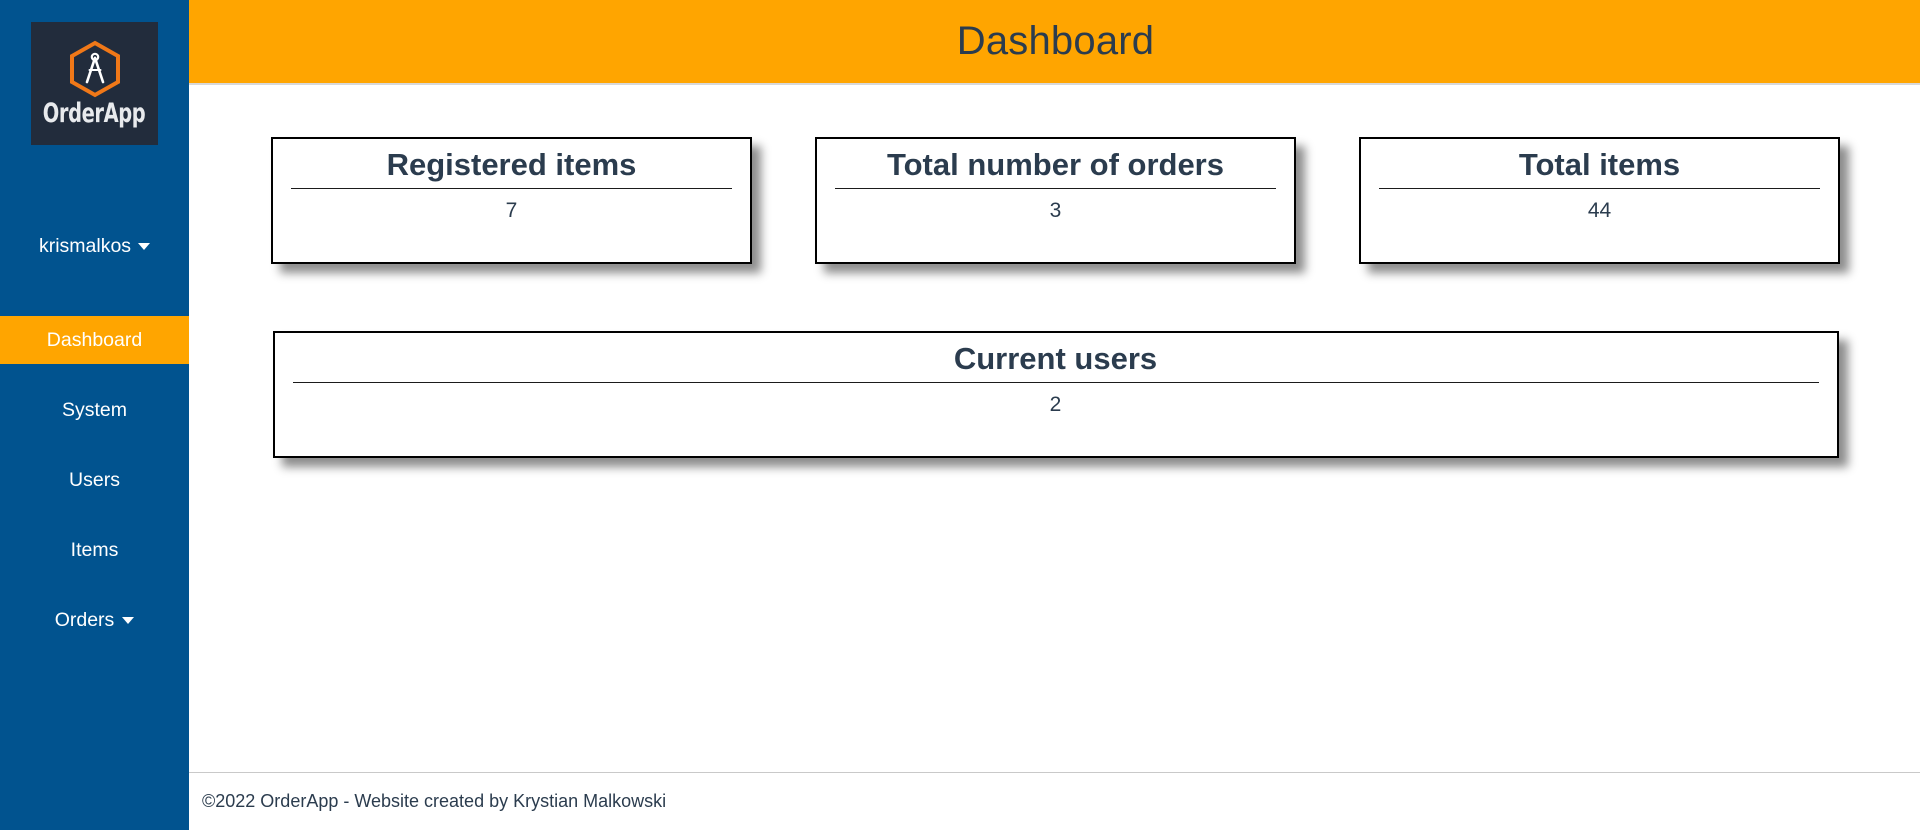 The width and height of the screenshot is (1920, 830). Describe the element at coordinates (511, 164) in the screenshot. I see `stat-card-title: Registered items` at that location.